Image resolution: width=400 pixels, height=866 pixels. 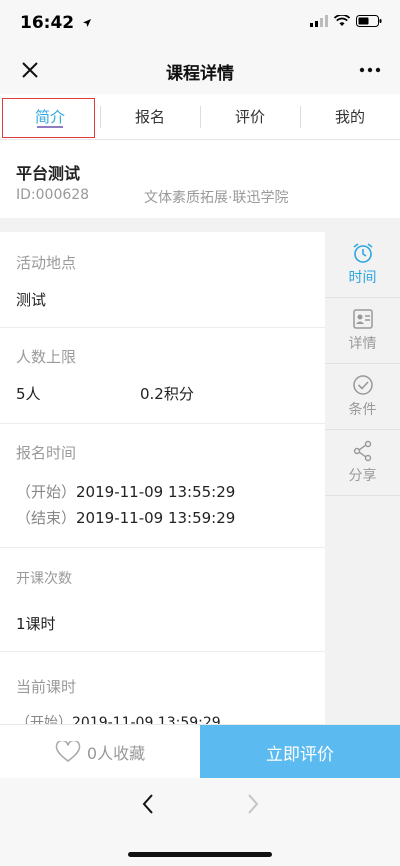 What do you see at coordinates (50, 127) in the screenshot?
I see `tab-active-indicator` at bounding box center [50, 127].